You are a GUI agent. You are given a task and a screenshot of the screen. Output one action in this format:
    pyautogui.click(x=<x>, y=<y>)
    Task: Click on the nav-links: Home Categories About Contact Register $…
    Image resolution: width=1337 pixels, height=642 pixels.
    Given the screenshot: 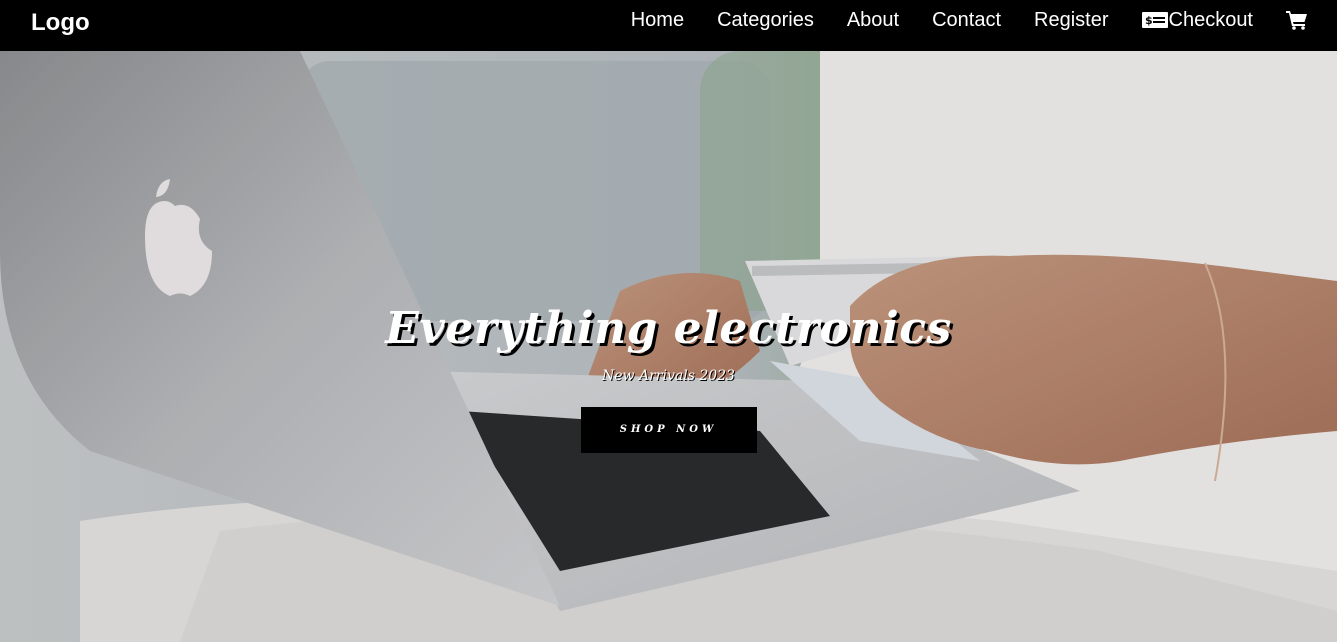 What is the action you would take?
    pyautogui.click(x=984, y=20)
    